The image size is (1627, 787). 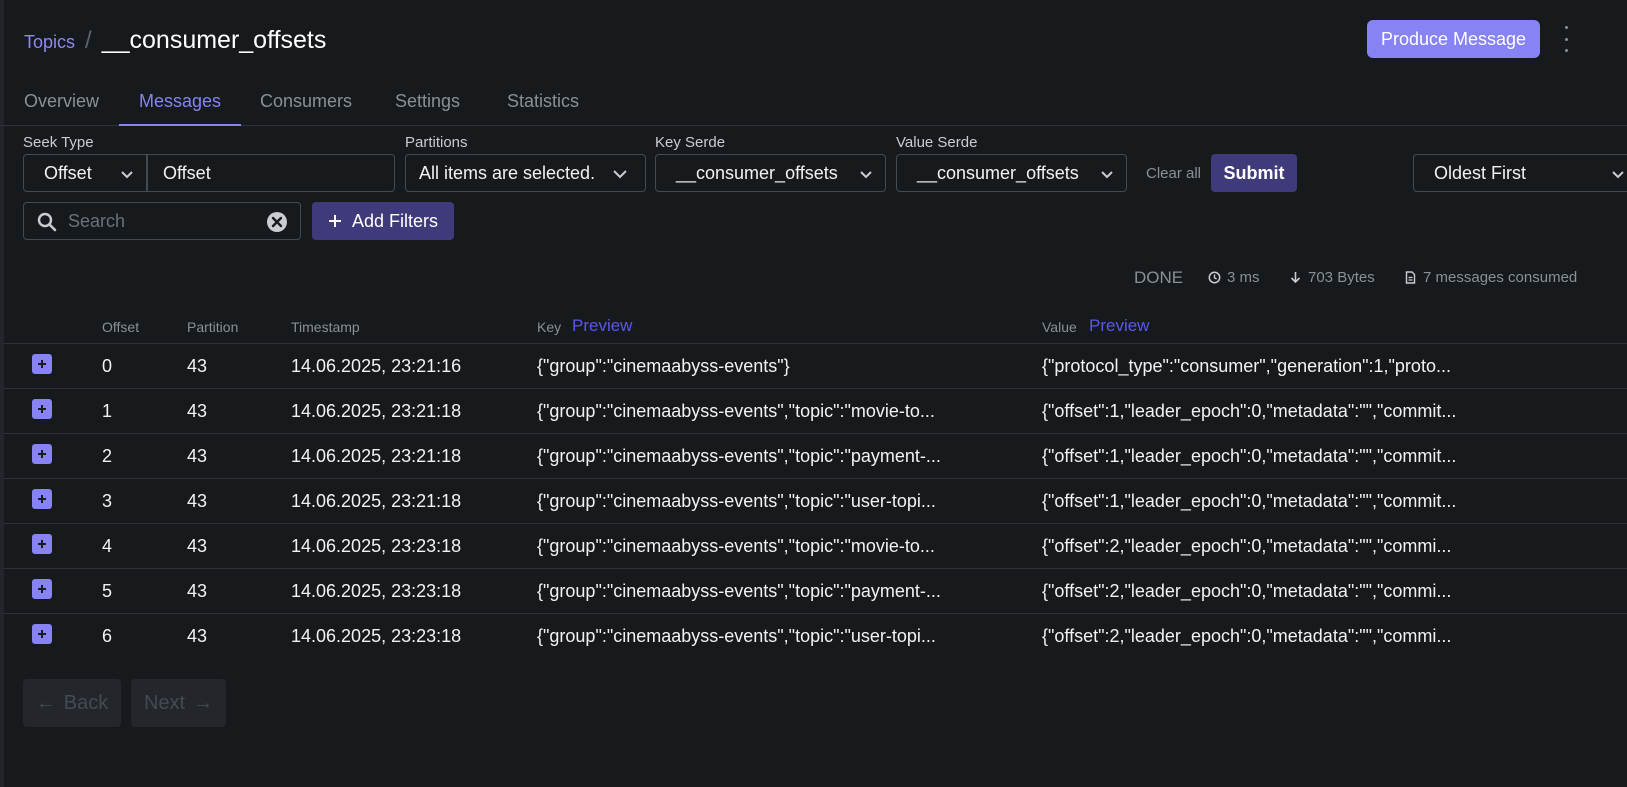 I want to click on tab-settings: Settings, so click(x=427, y=102).